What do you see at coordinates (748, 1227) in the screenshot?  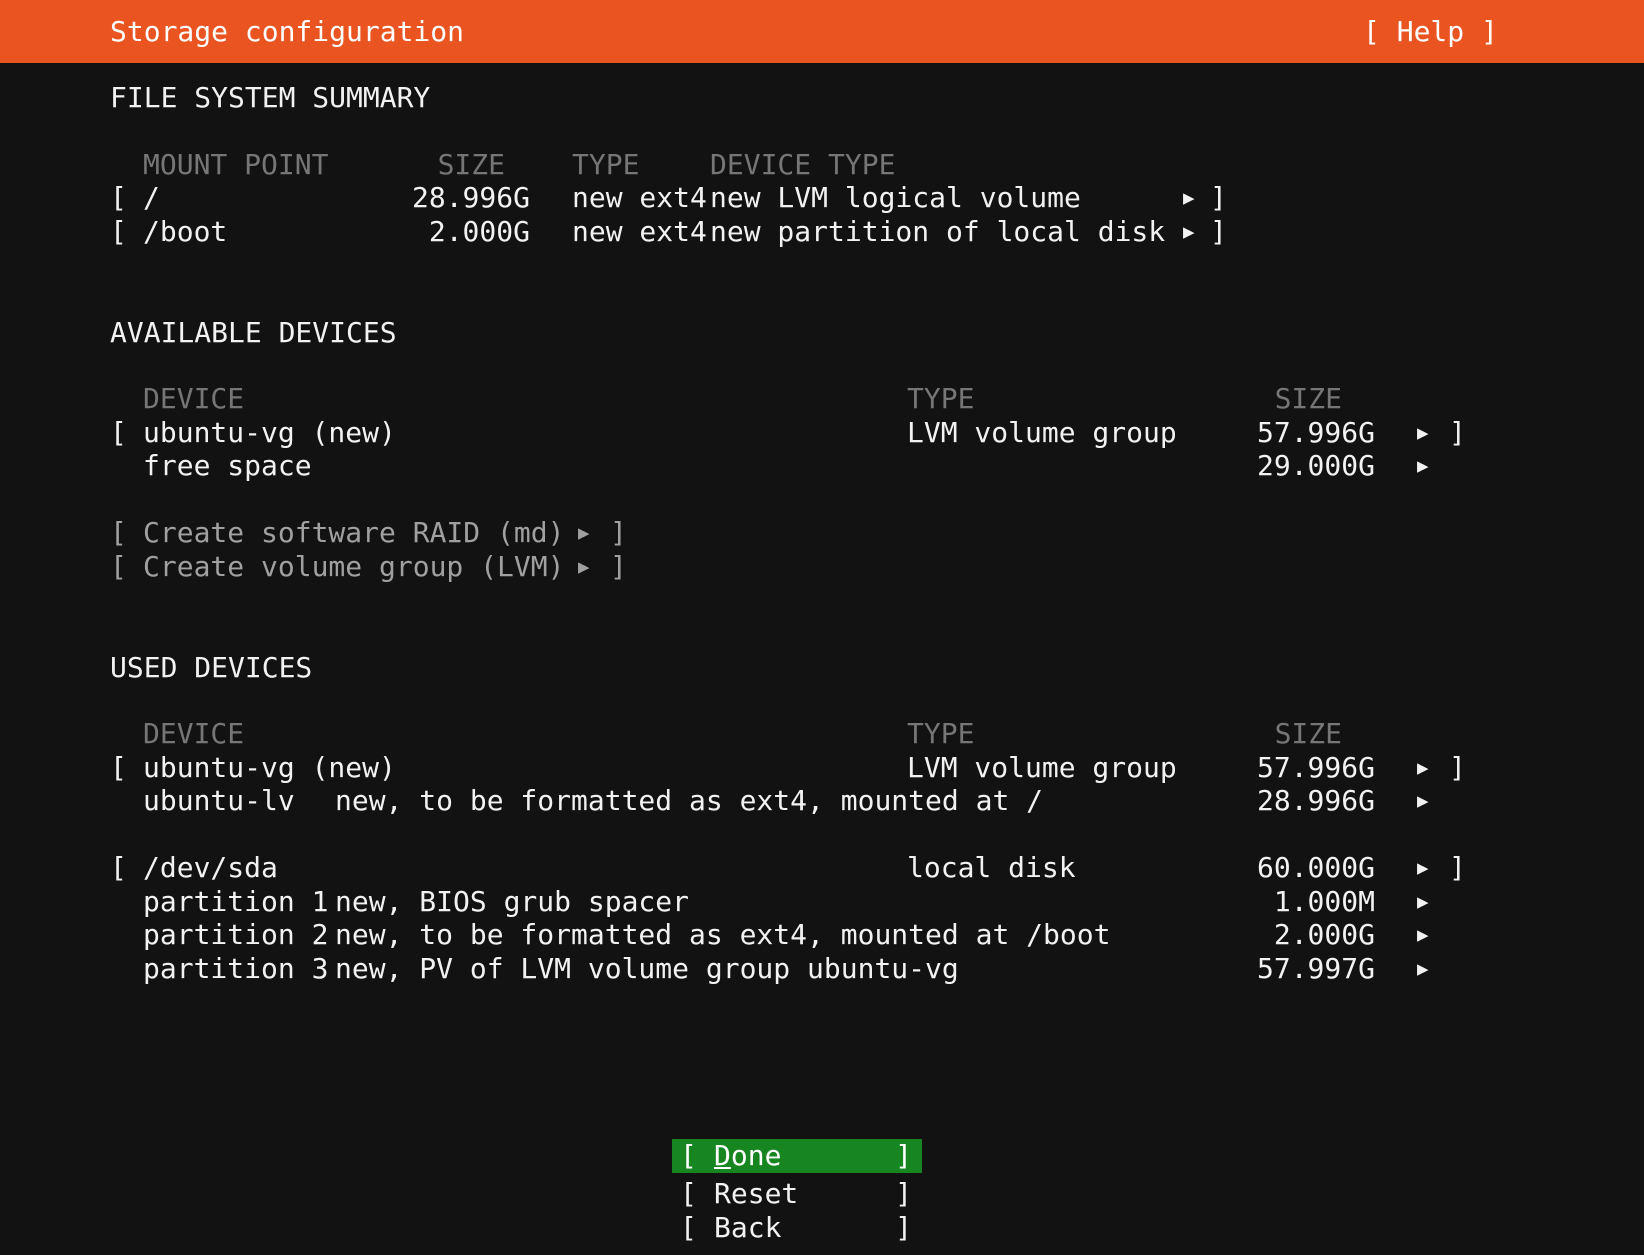 I see `back-button-label: Back` at bounding box center [748, 1227].